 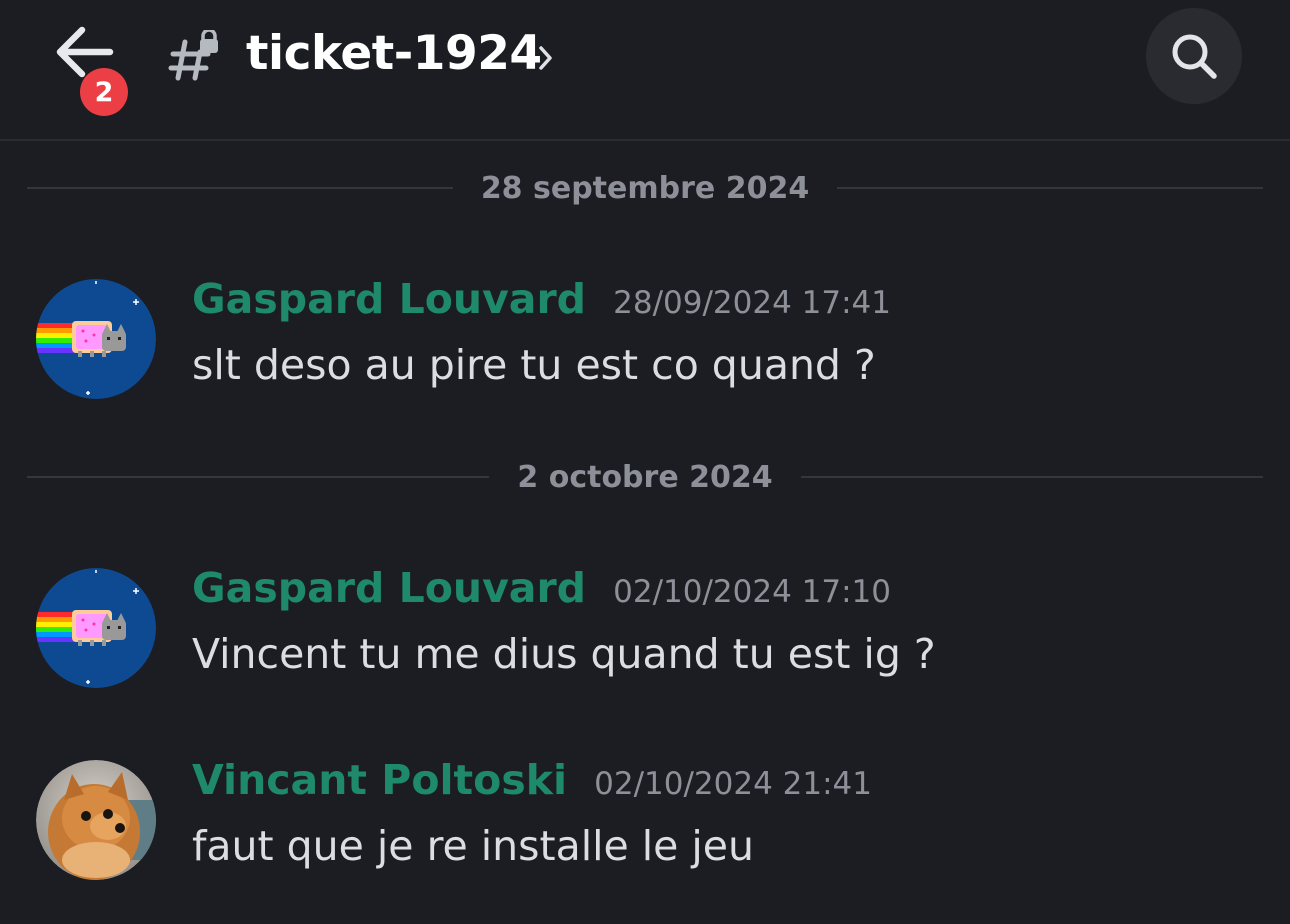 What do you see at coordinates (193, 55) in the screenshot?
I see `locked-channel-hash-icon` at bounding box center [193, 55].